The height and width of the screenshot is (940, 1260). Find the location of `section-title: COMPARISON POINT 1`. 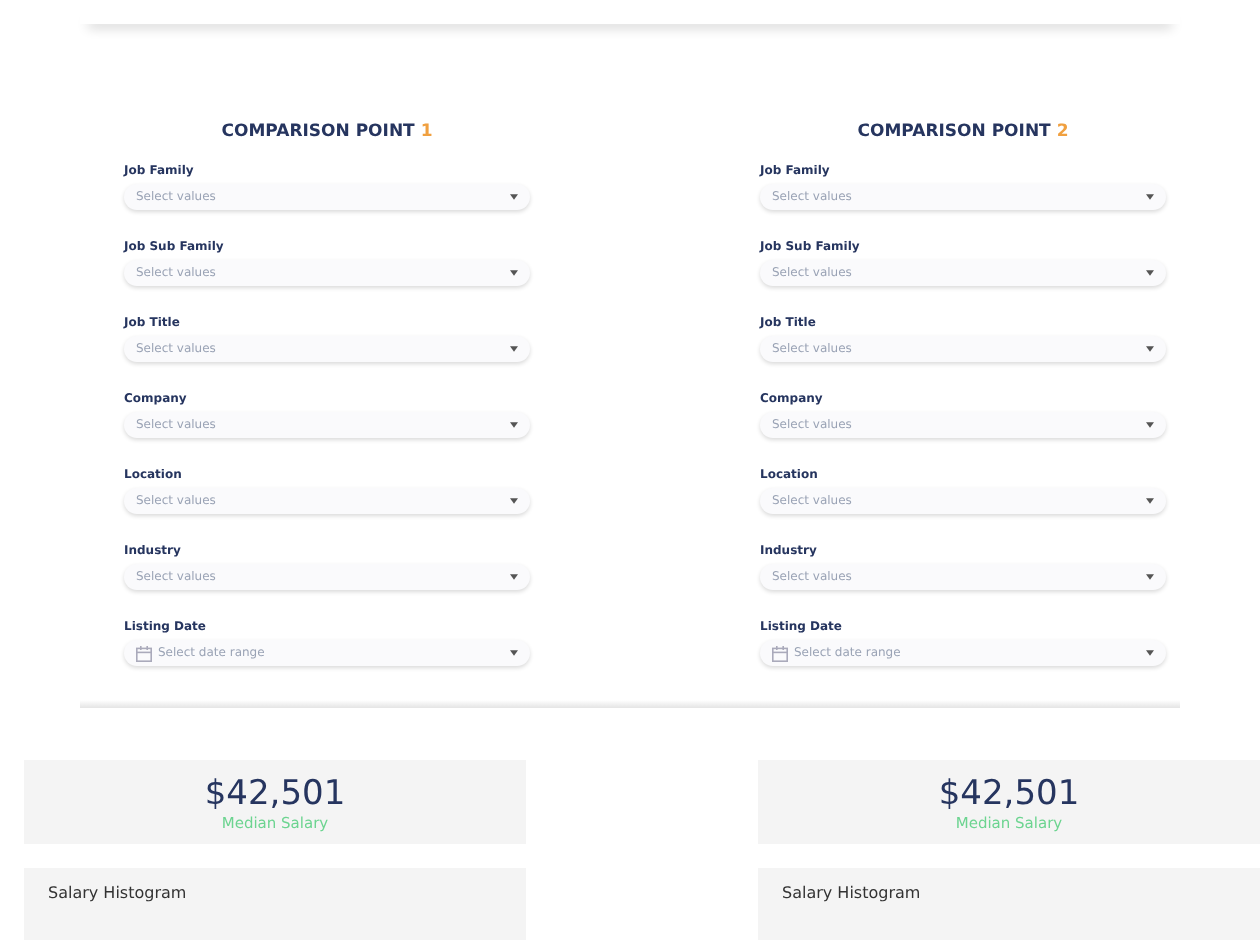

section-title: COMPARISON POINT 1 is located at coordinates (327, 132).